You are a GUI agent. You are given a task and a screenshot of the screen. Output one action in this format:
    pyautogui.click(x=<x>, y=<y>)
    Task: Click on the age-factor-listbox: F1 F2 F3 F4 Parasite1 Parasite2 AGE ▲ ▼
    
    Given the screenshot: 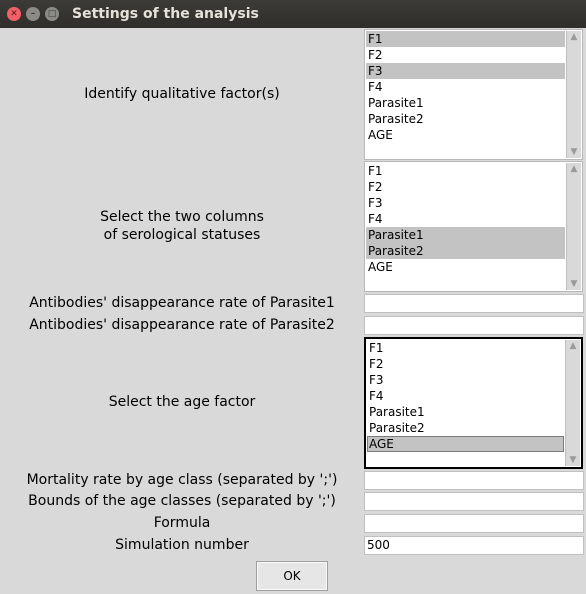 What is the action you would take?
    pyautogui.click(x=473, y=403)
    